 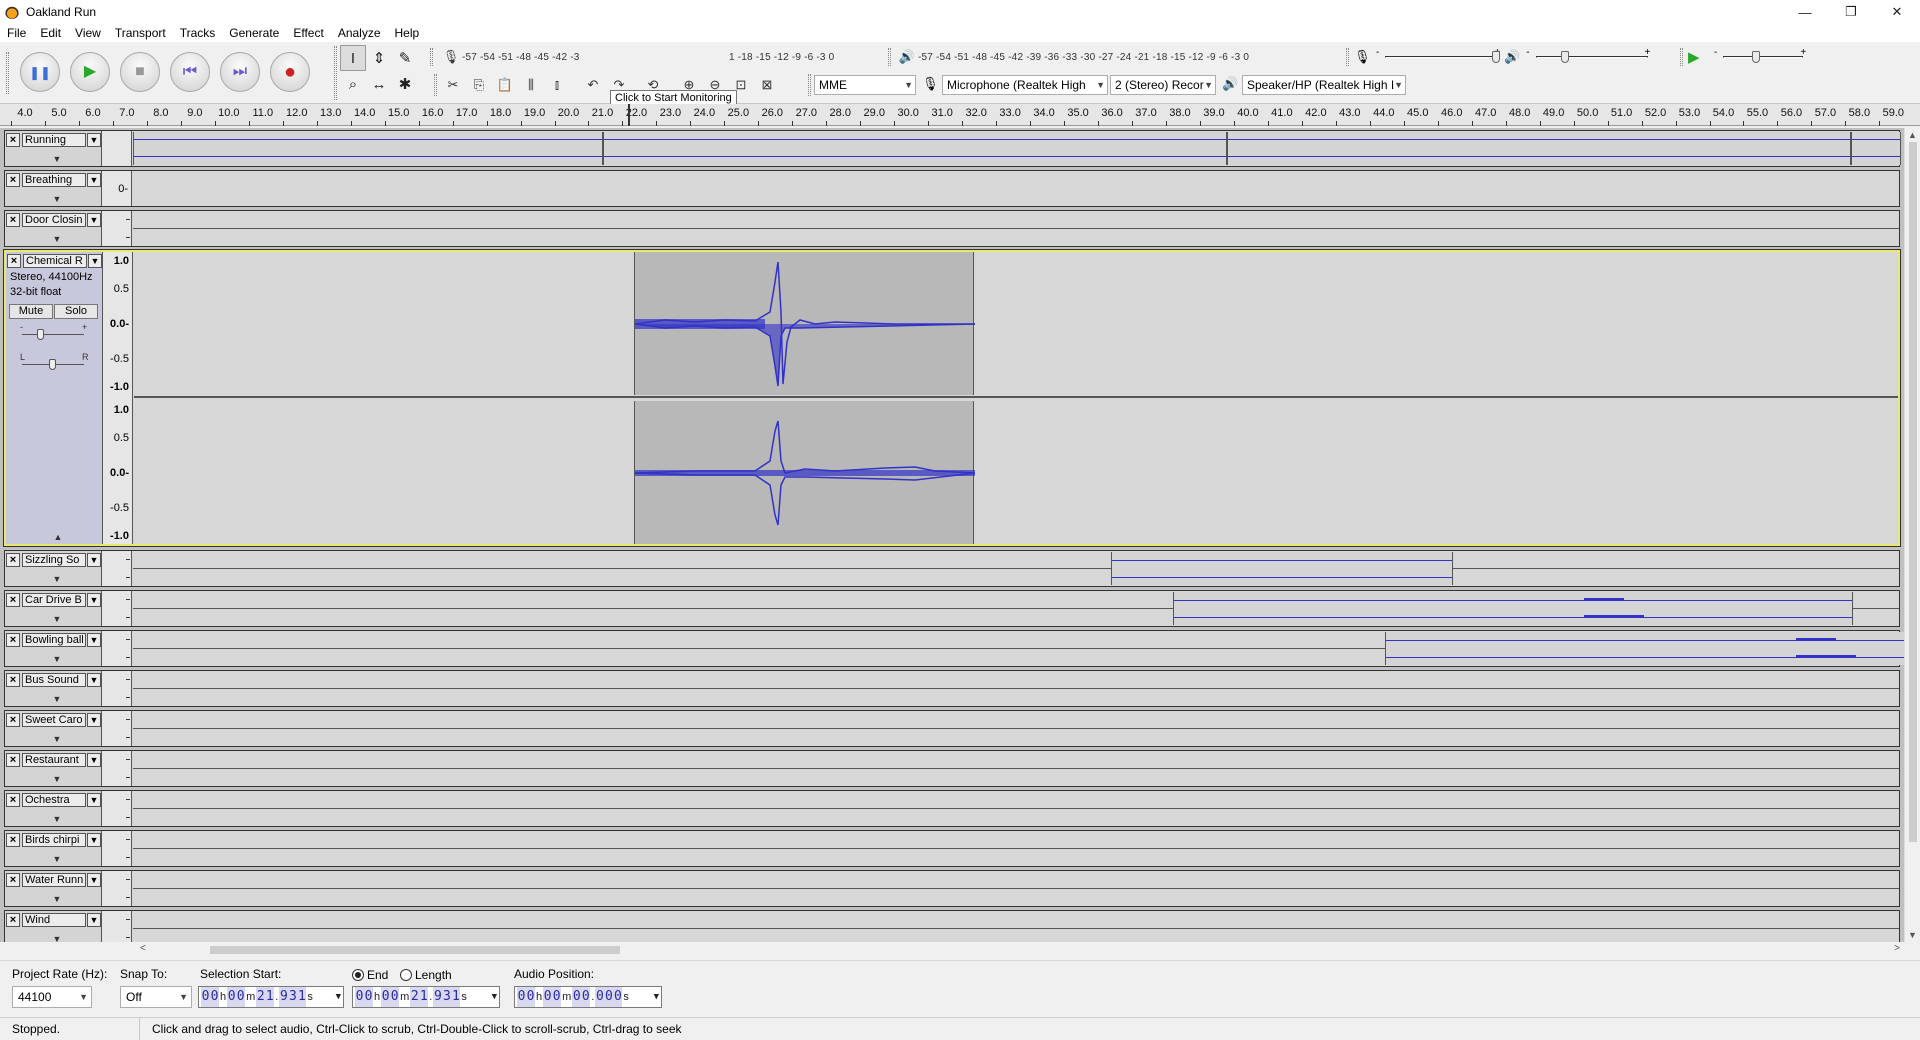 I want to click on pan-thumb, so click(x=52, y=364).